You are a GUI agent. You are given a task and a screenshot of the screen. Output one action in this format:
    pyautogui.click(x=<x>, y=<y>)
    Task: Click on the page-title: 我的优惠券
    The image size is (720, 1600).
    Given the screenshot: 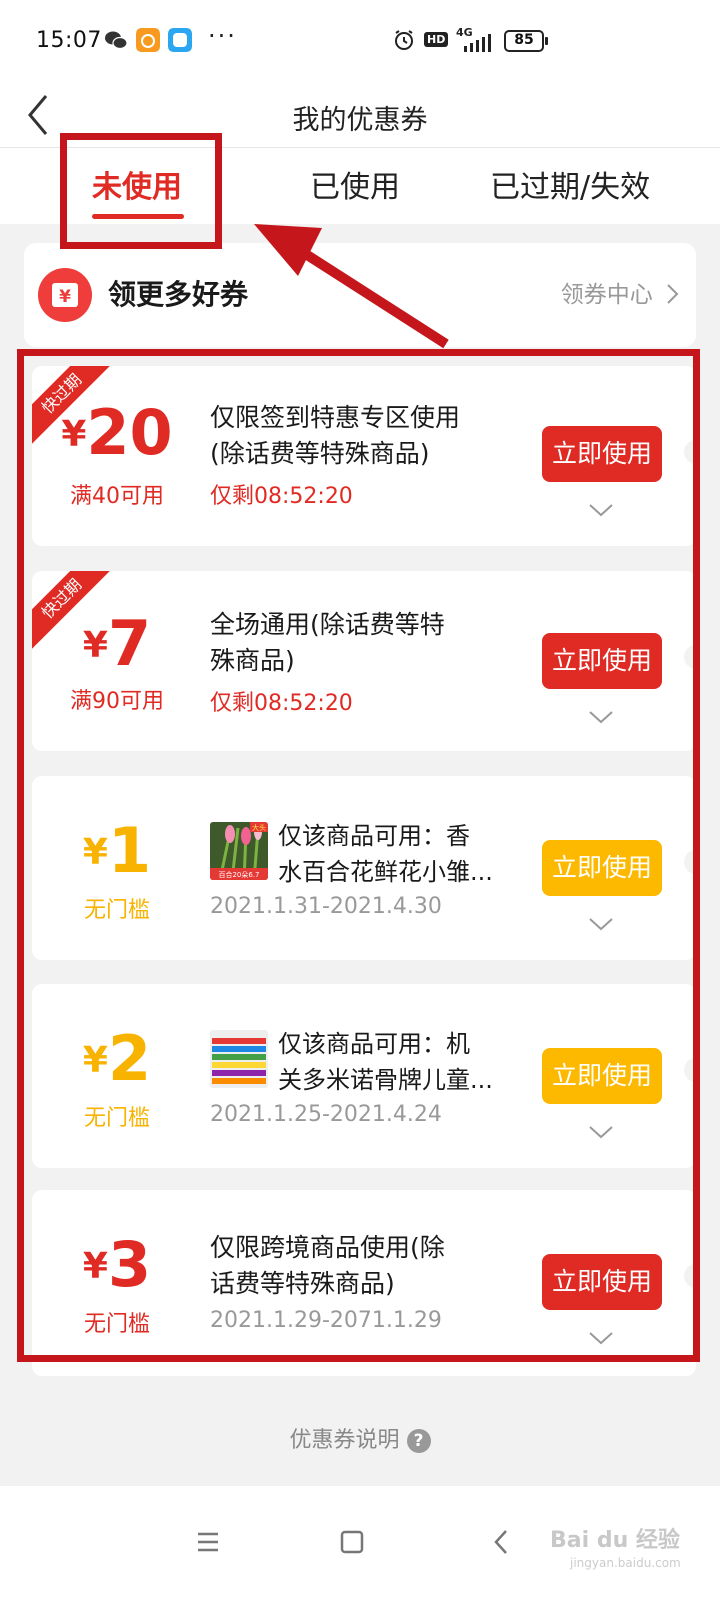 What is the action you would take?
    pyautogui.click(x=360, y=120)
    